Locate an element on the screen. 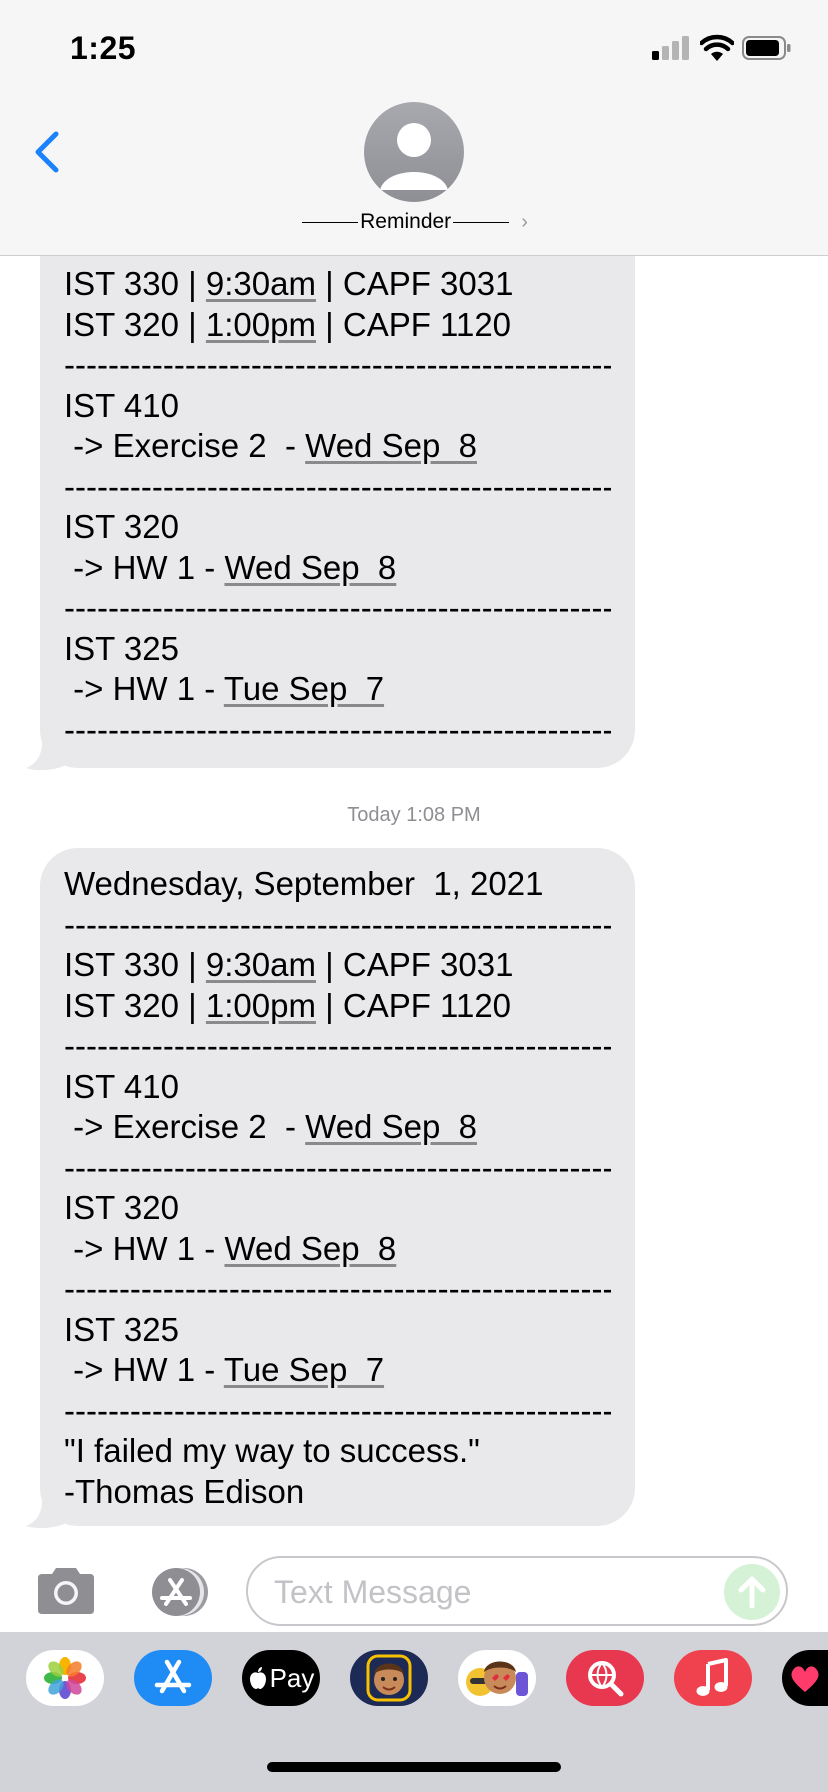  message-input: Text Message is located at coordinates (517, 1591).